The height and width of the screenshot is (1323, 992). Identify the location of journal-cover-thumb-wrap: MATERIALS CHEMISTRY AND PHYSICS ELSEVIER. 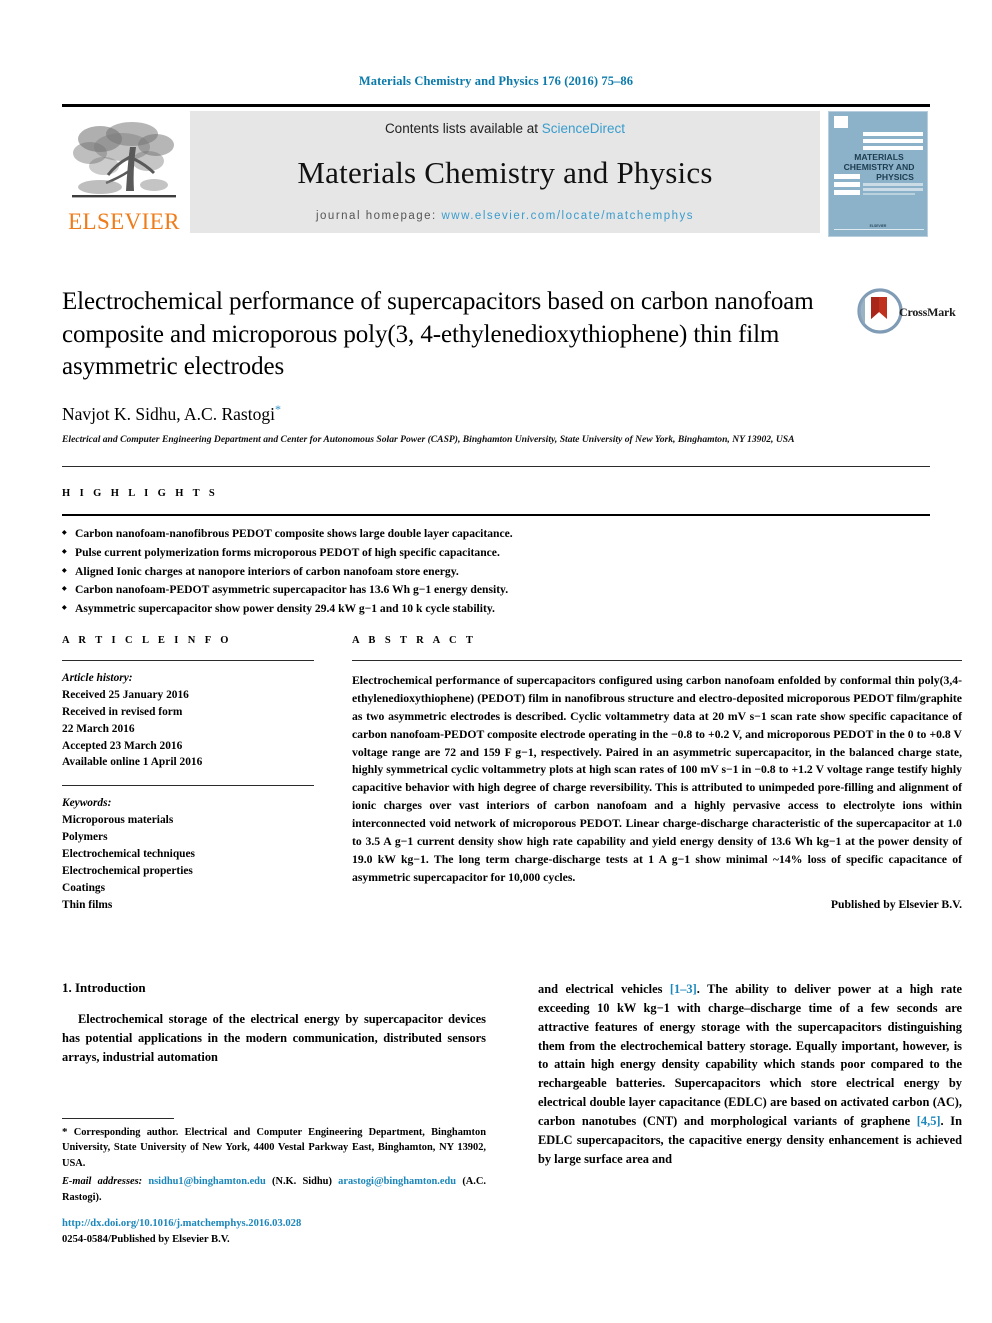
(878, 174).